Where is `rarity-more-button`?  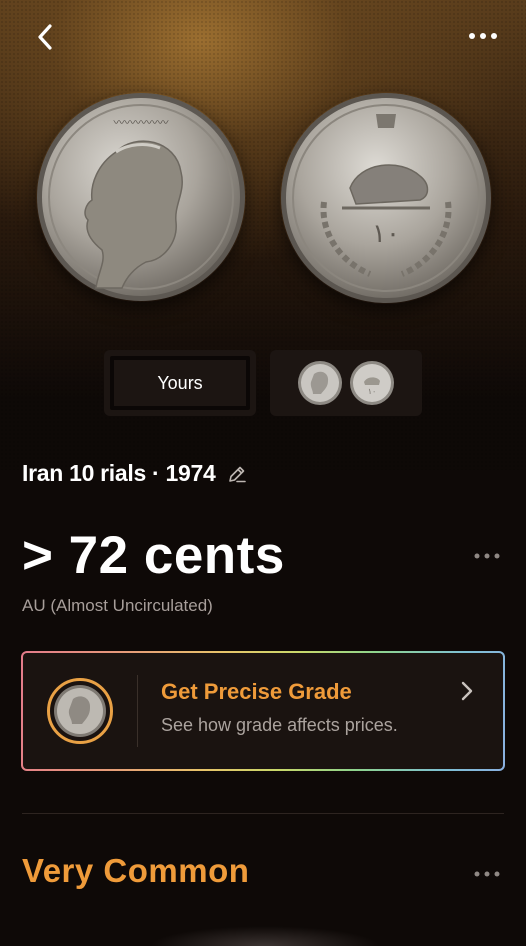
rarity-more-button is located at coordinates (487, 874).